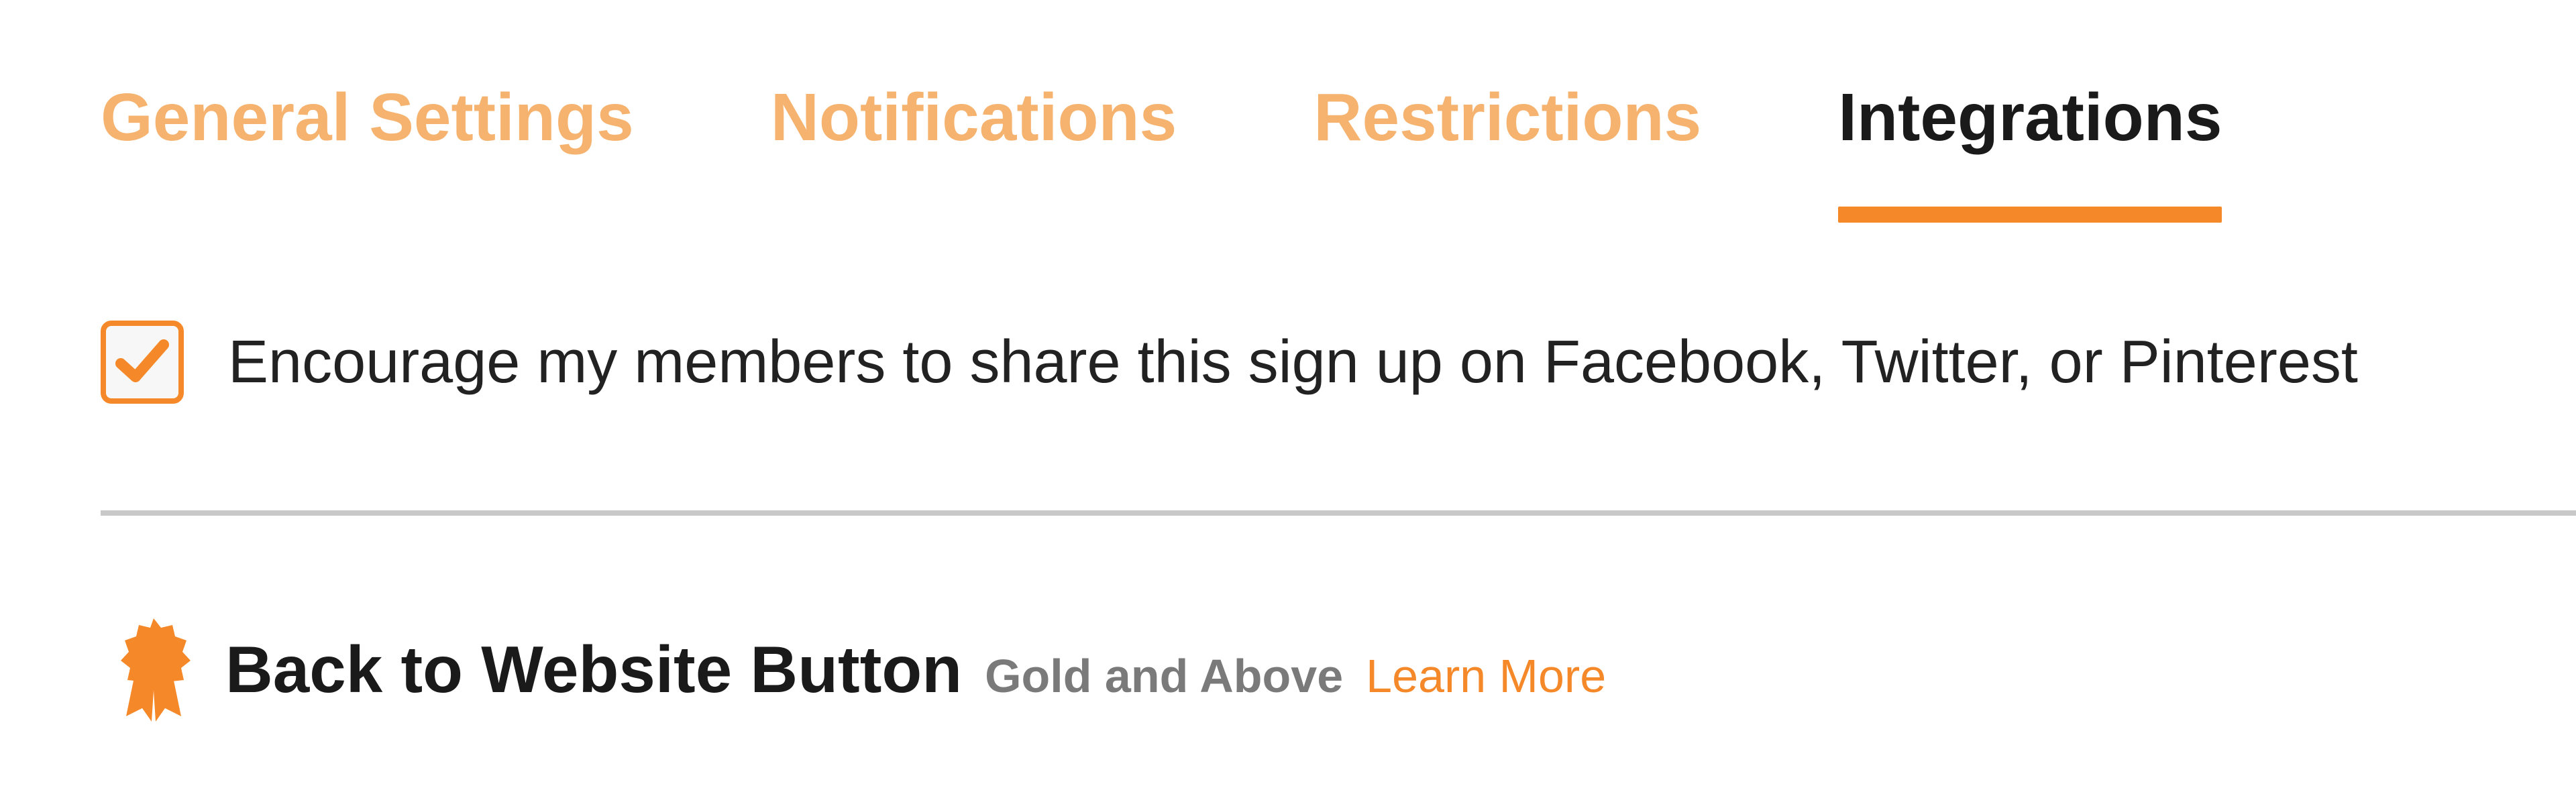 This screenshot has height=790, width=2576. Describe the element at coordinates (2030, 117) in the screenshot. I see `tab-label: Integrations` at that location.